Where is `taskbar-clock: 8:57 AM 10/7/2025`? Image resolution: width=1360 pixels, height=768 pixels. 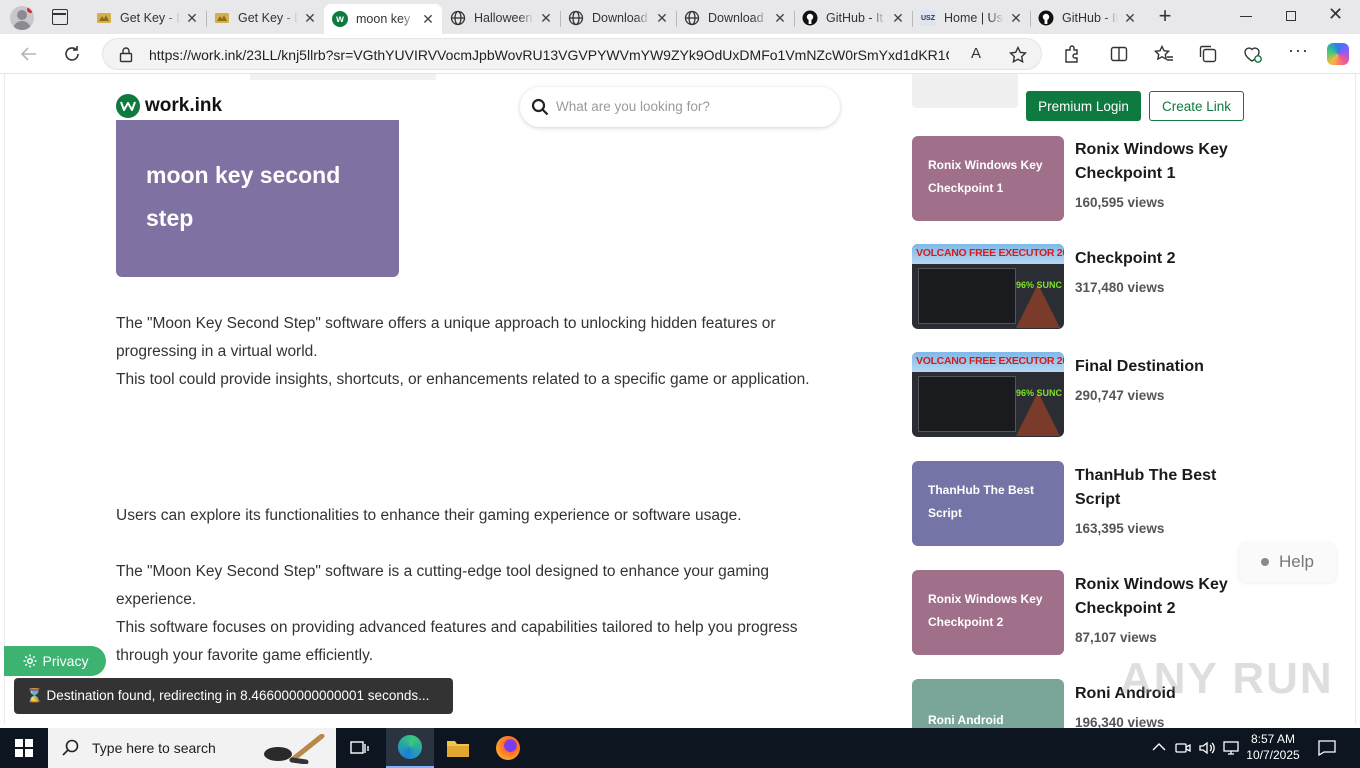
taskbar-clock: 8:57 AM 10/7/2025 is located at coordinates (1273, 747).